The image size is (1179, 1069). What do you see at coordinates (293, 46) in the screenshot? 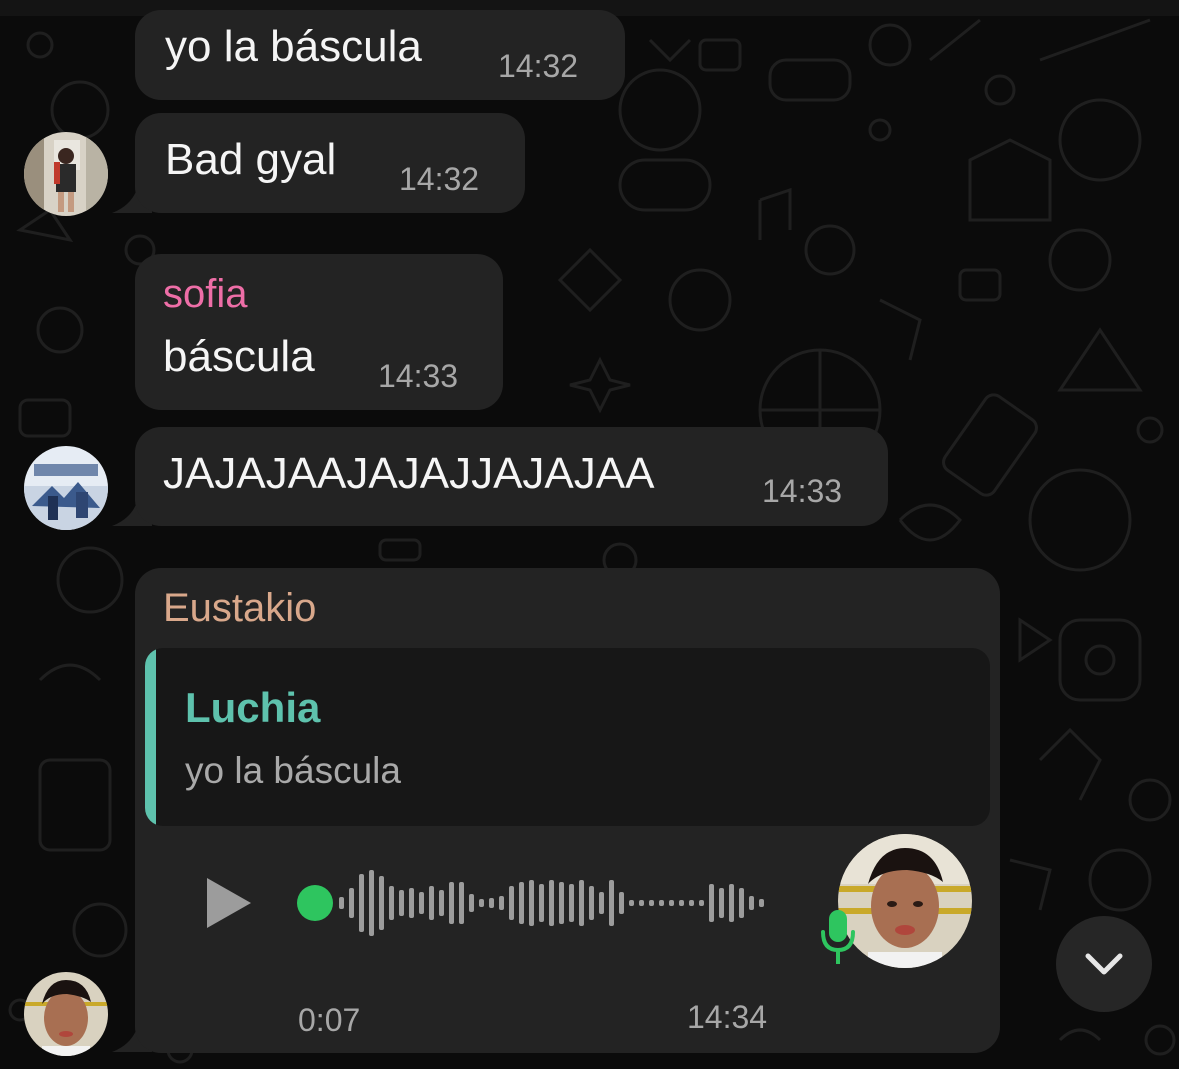
I see `message-text: yo la báscula` at bounding box center [293, 46].